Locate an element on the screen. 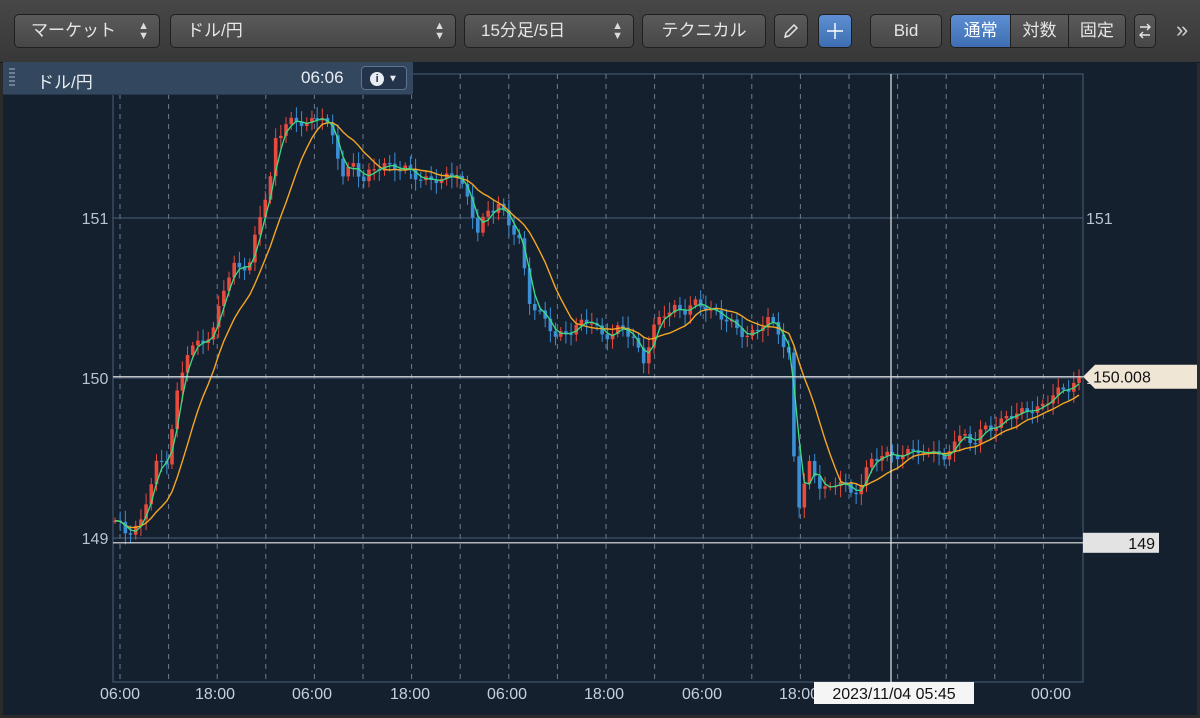 This screenshot has width=1200, height=718. scale-mode-group: 通常 対数 固定 is located at coordinates (1038, 31).